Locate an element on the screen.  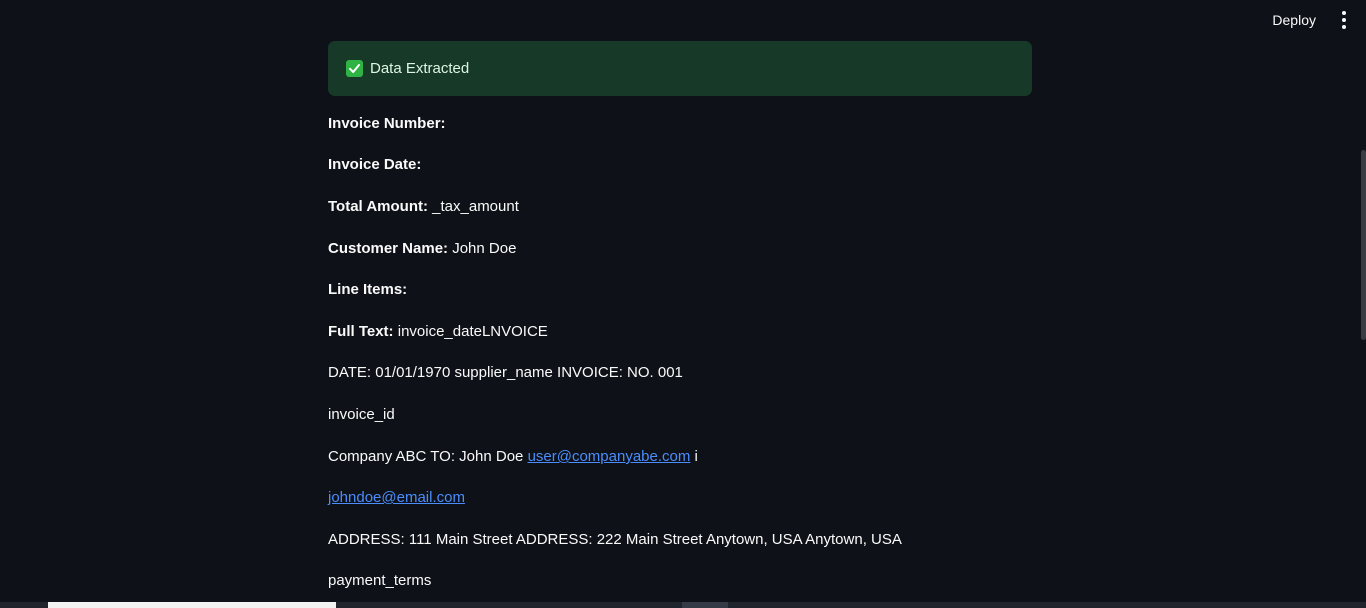
alert-message: Data Extracted is located at coordinates (420, 68).